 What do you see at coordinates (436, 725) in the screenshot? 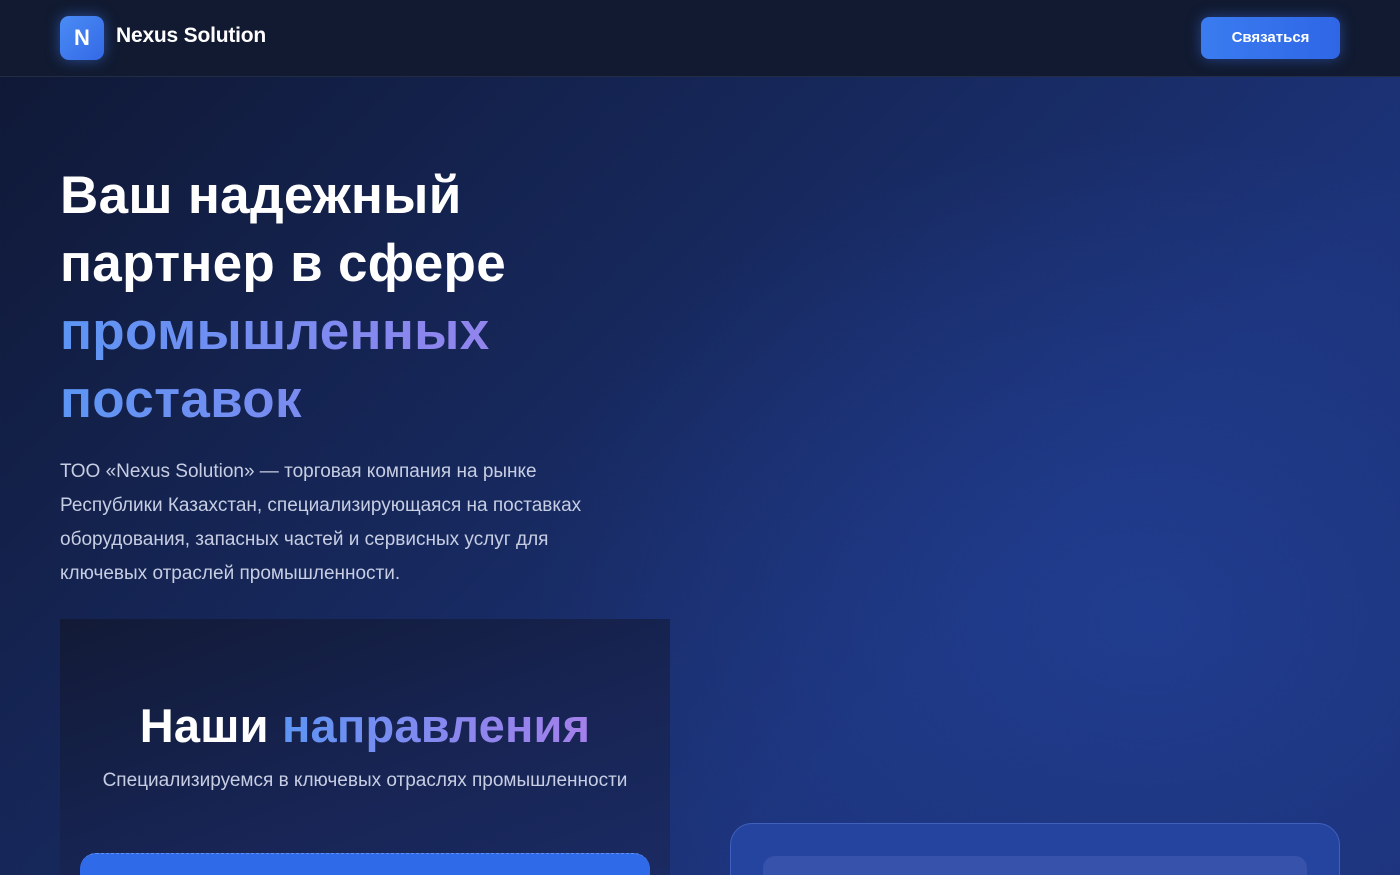
I see `directions-title-accent: направления` at bounding box center [436, 725].